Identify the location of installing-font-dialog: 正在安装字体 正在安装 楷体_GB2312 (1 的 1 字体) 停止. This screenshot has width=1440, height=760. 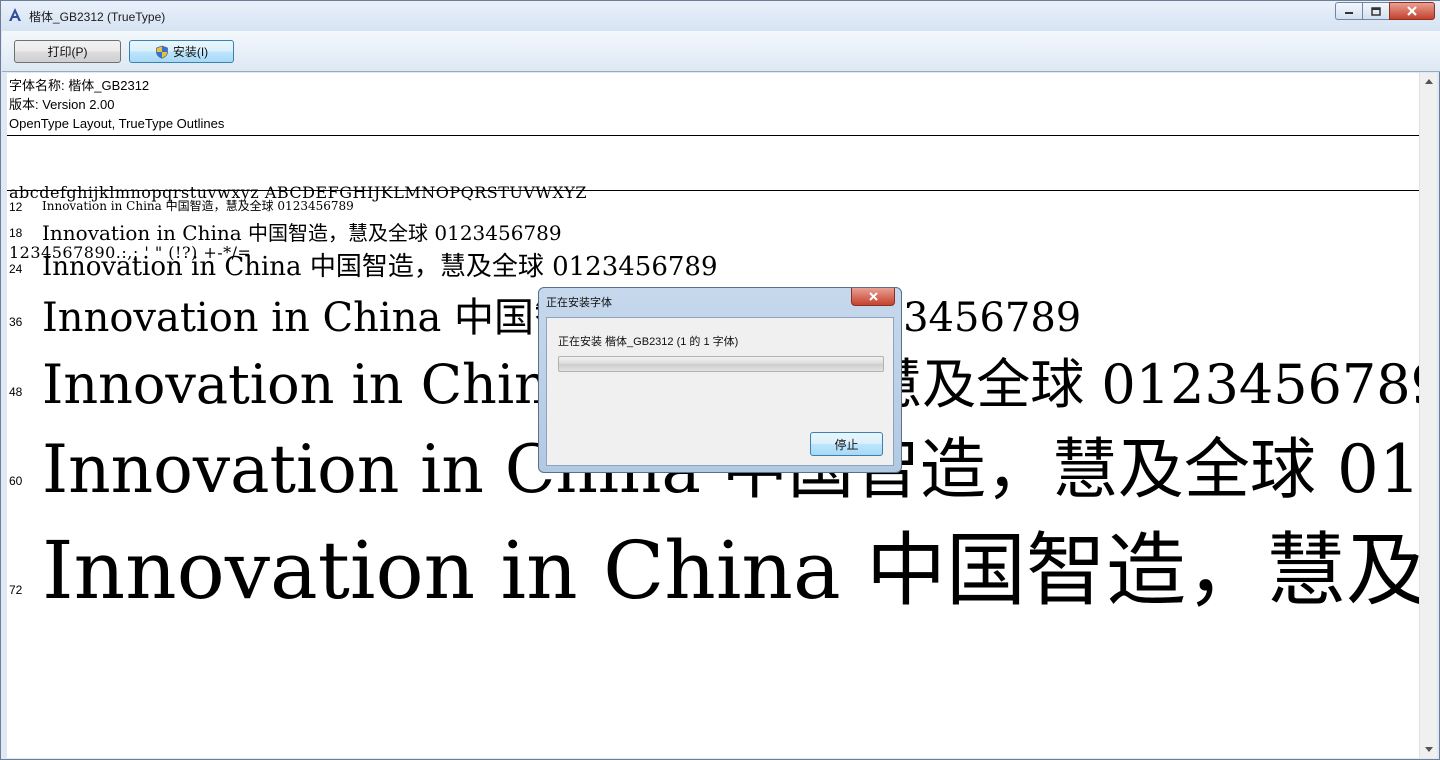
(720, 380).